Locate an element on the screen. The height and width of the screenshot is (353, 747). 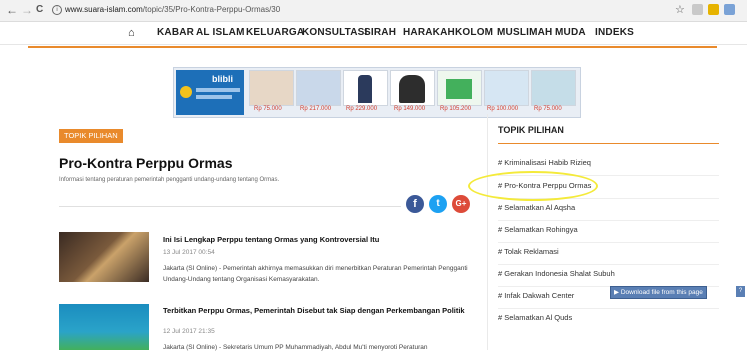
sidebar-title-underline is located at coordinates (608, 143).